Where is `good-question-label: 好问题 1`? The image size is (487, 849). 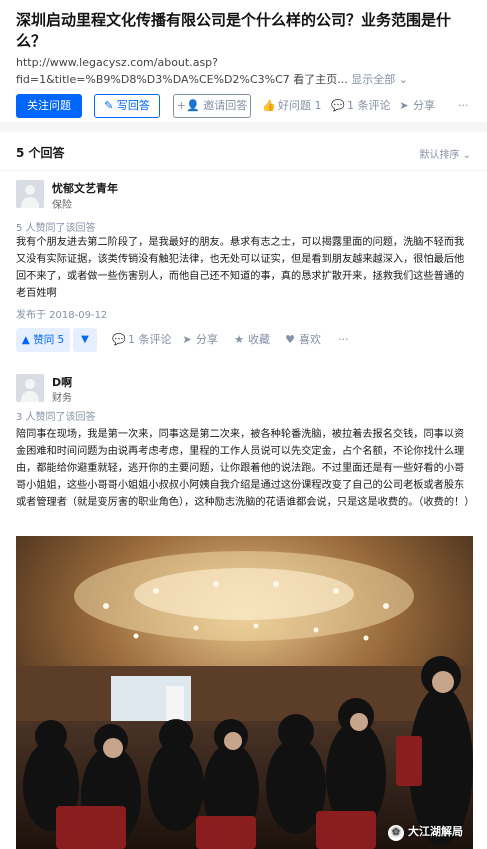
good-question-label: 好问题 1 is located at coordinates (300, 105).